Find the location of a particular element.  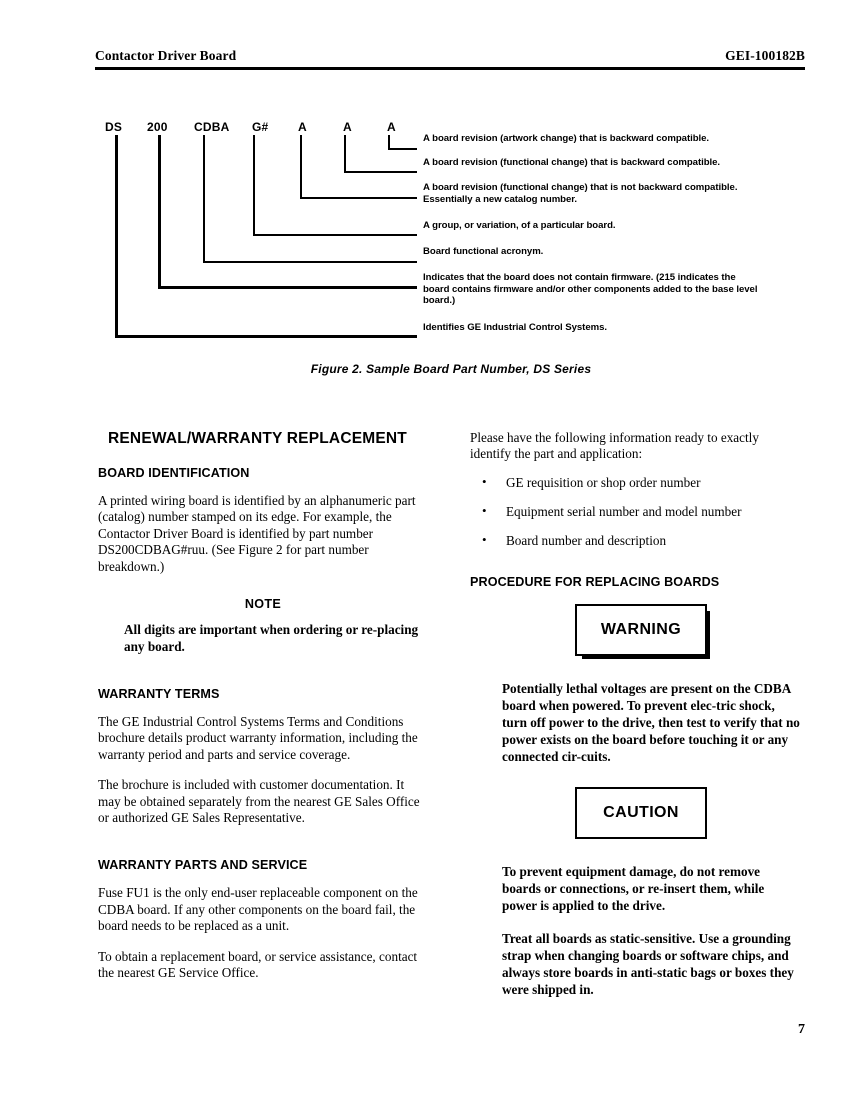

leader-horizontal-a2 is located at coordinates (380, 172).